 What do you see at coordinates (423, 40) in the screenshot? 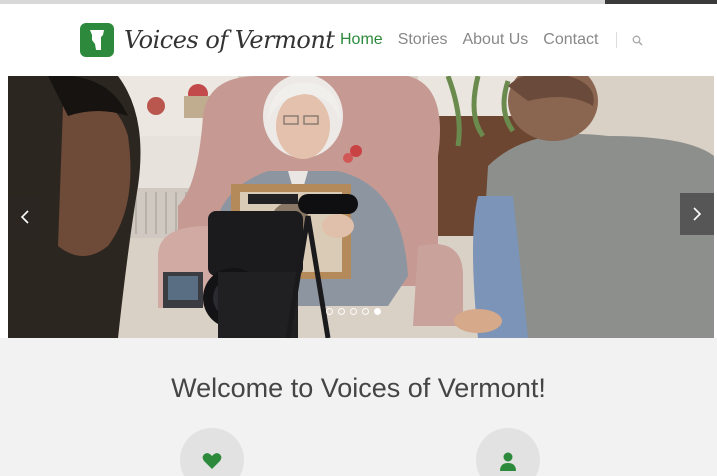
I see `nav-item-stories: Stories` at bounding box center [423, 40].